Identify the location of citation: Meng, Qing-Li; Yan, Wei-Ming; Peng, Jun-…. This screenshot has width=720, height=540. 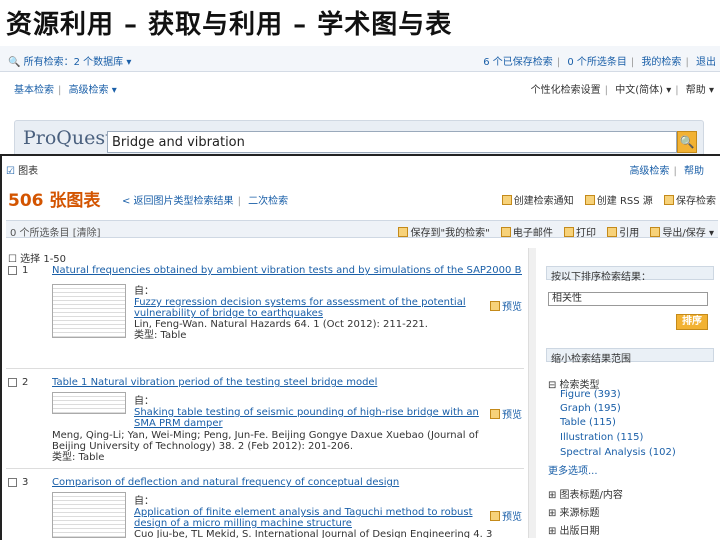
(265, 441).